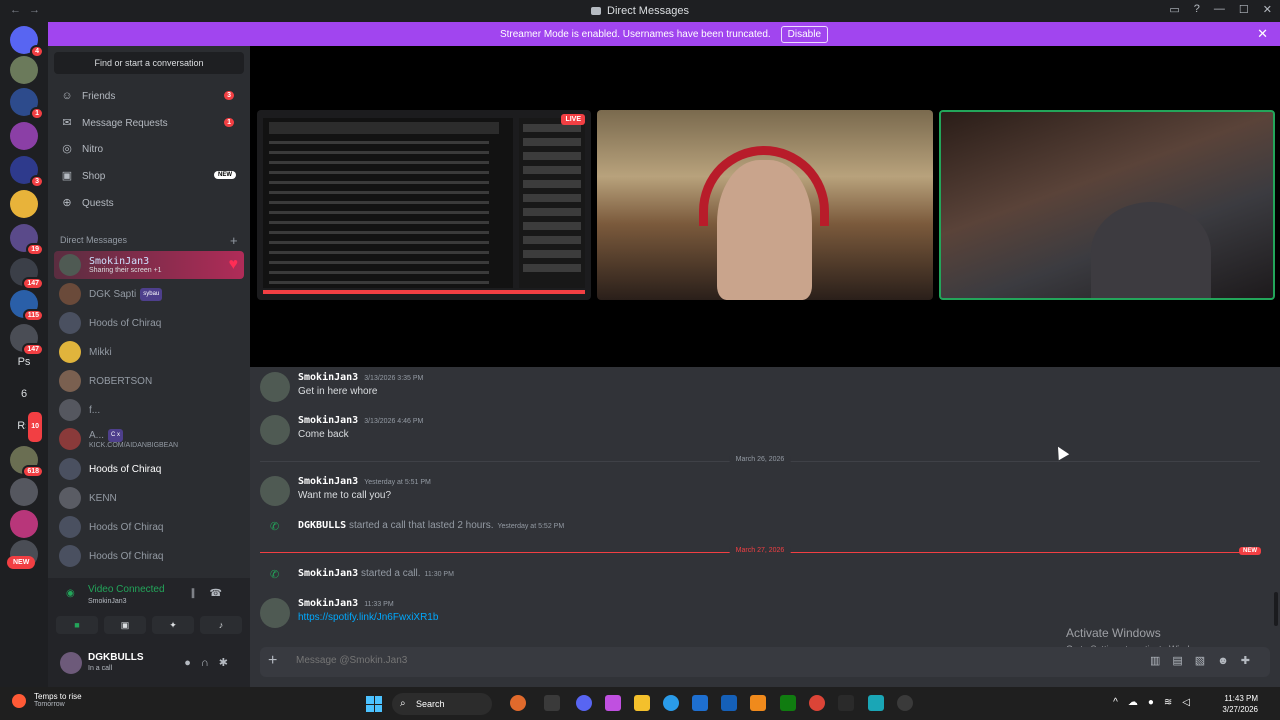  I want to click on dm-item: ROBERTSON, so click(149, 381).